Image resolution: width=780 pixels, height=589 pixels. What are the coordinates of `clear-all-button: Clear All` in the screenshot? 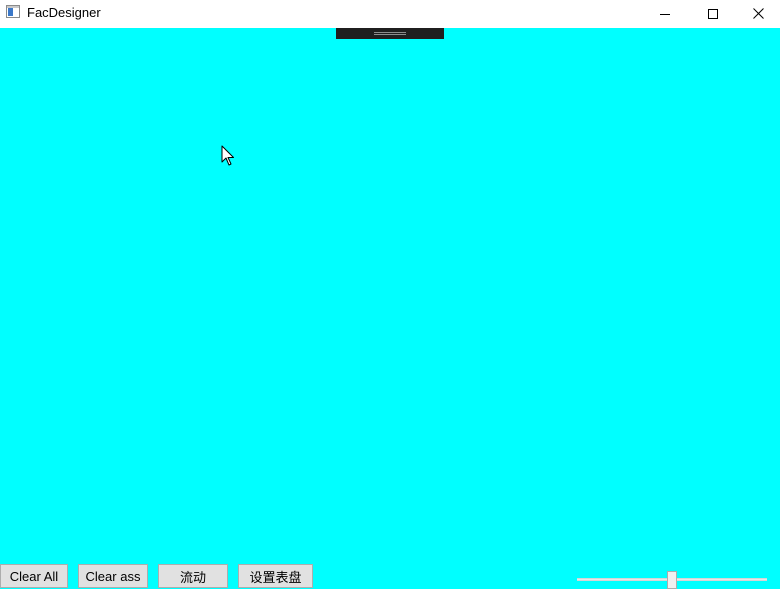 It's located at (34, 576).